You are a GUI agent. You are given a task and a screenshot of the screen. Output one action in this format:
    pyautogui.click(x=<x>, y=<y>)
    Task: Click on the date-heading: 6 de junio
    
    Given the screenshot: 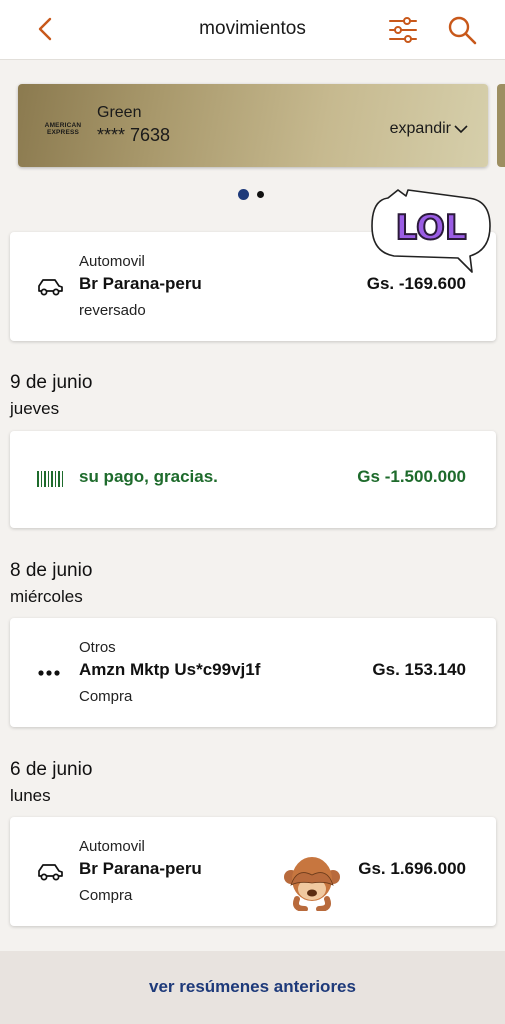 What is the action you would take?
    pyautogui.click(x=51, y=769)
    